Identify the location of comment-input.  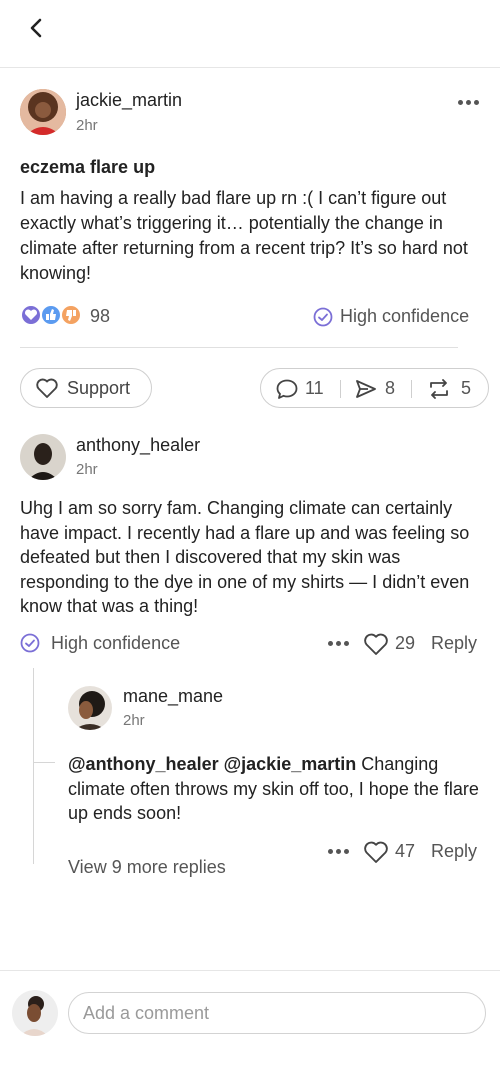
(277, 1013).